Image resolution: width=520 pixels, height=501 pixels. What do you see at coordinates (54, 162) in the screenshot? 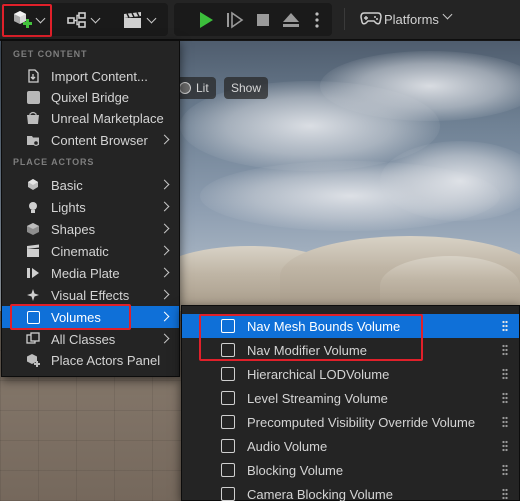
I see `section-header-place-actors: PLACE ACTORS` at bounding box center [54, 162].